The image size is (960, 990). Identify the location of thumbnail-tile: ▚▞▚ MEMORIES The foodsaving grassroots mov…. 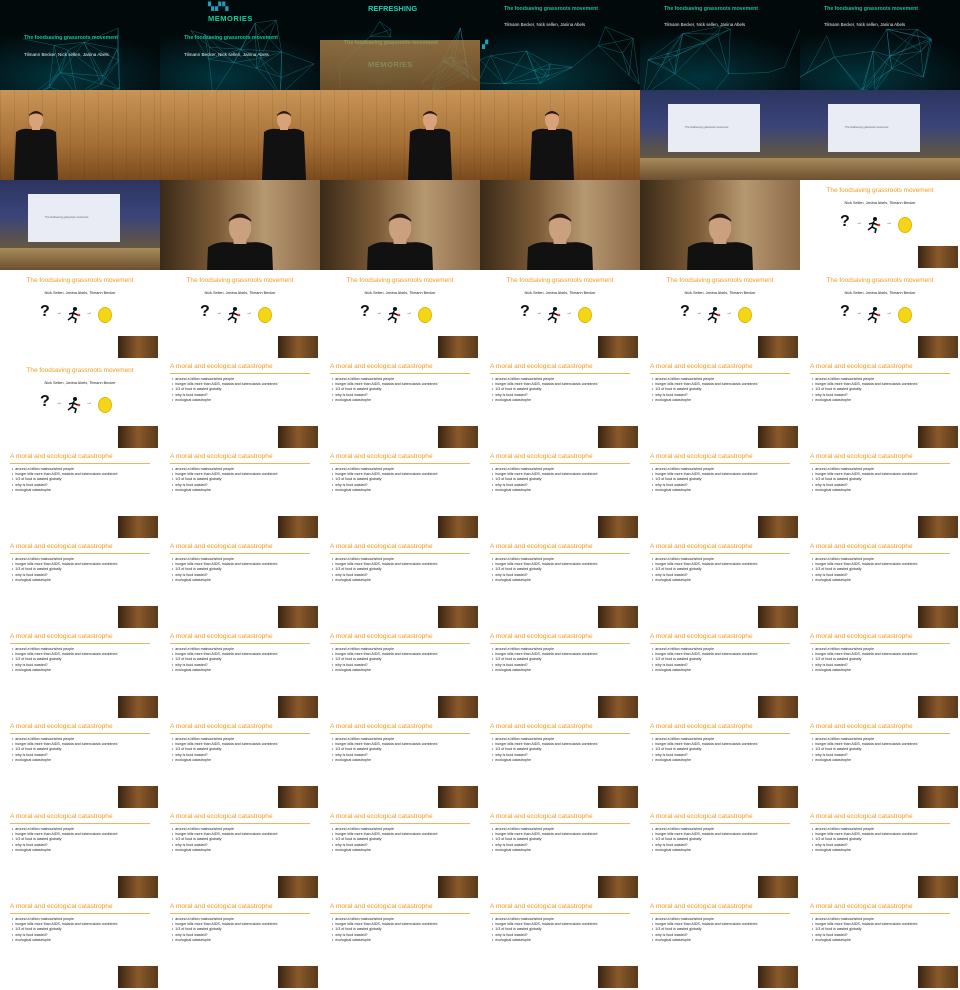
(240, 45).